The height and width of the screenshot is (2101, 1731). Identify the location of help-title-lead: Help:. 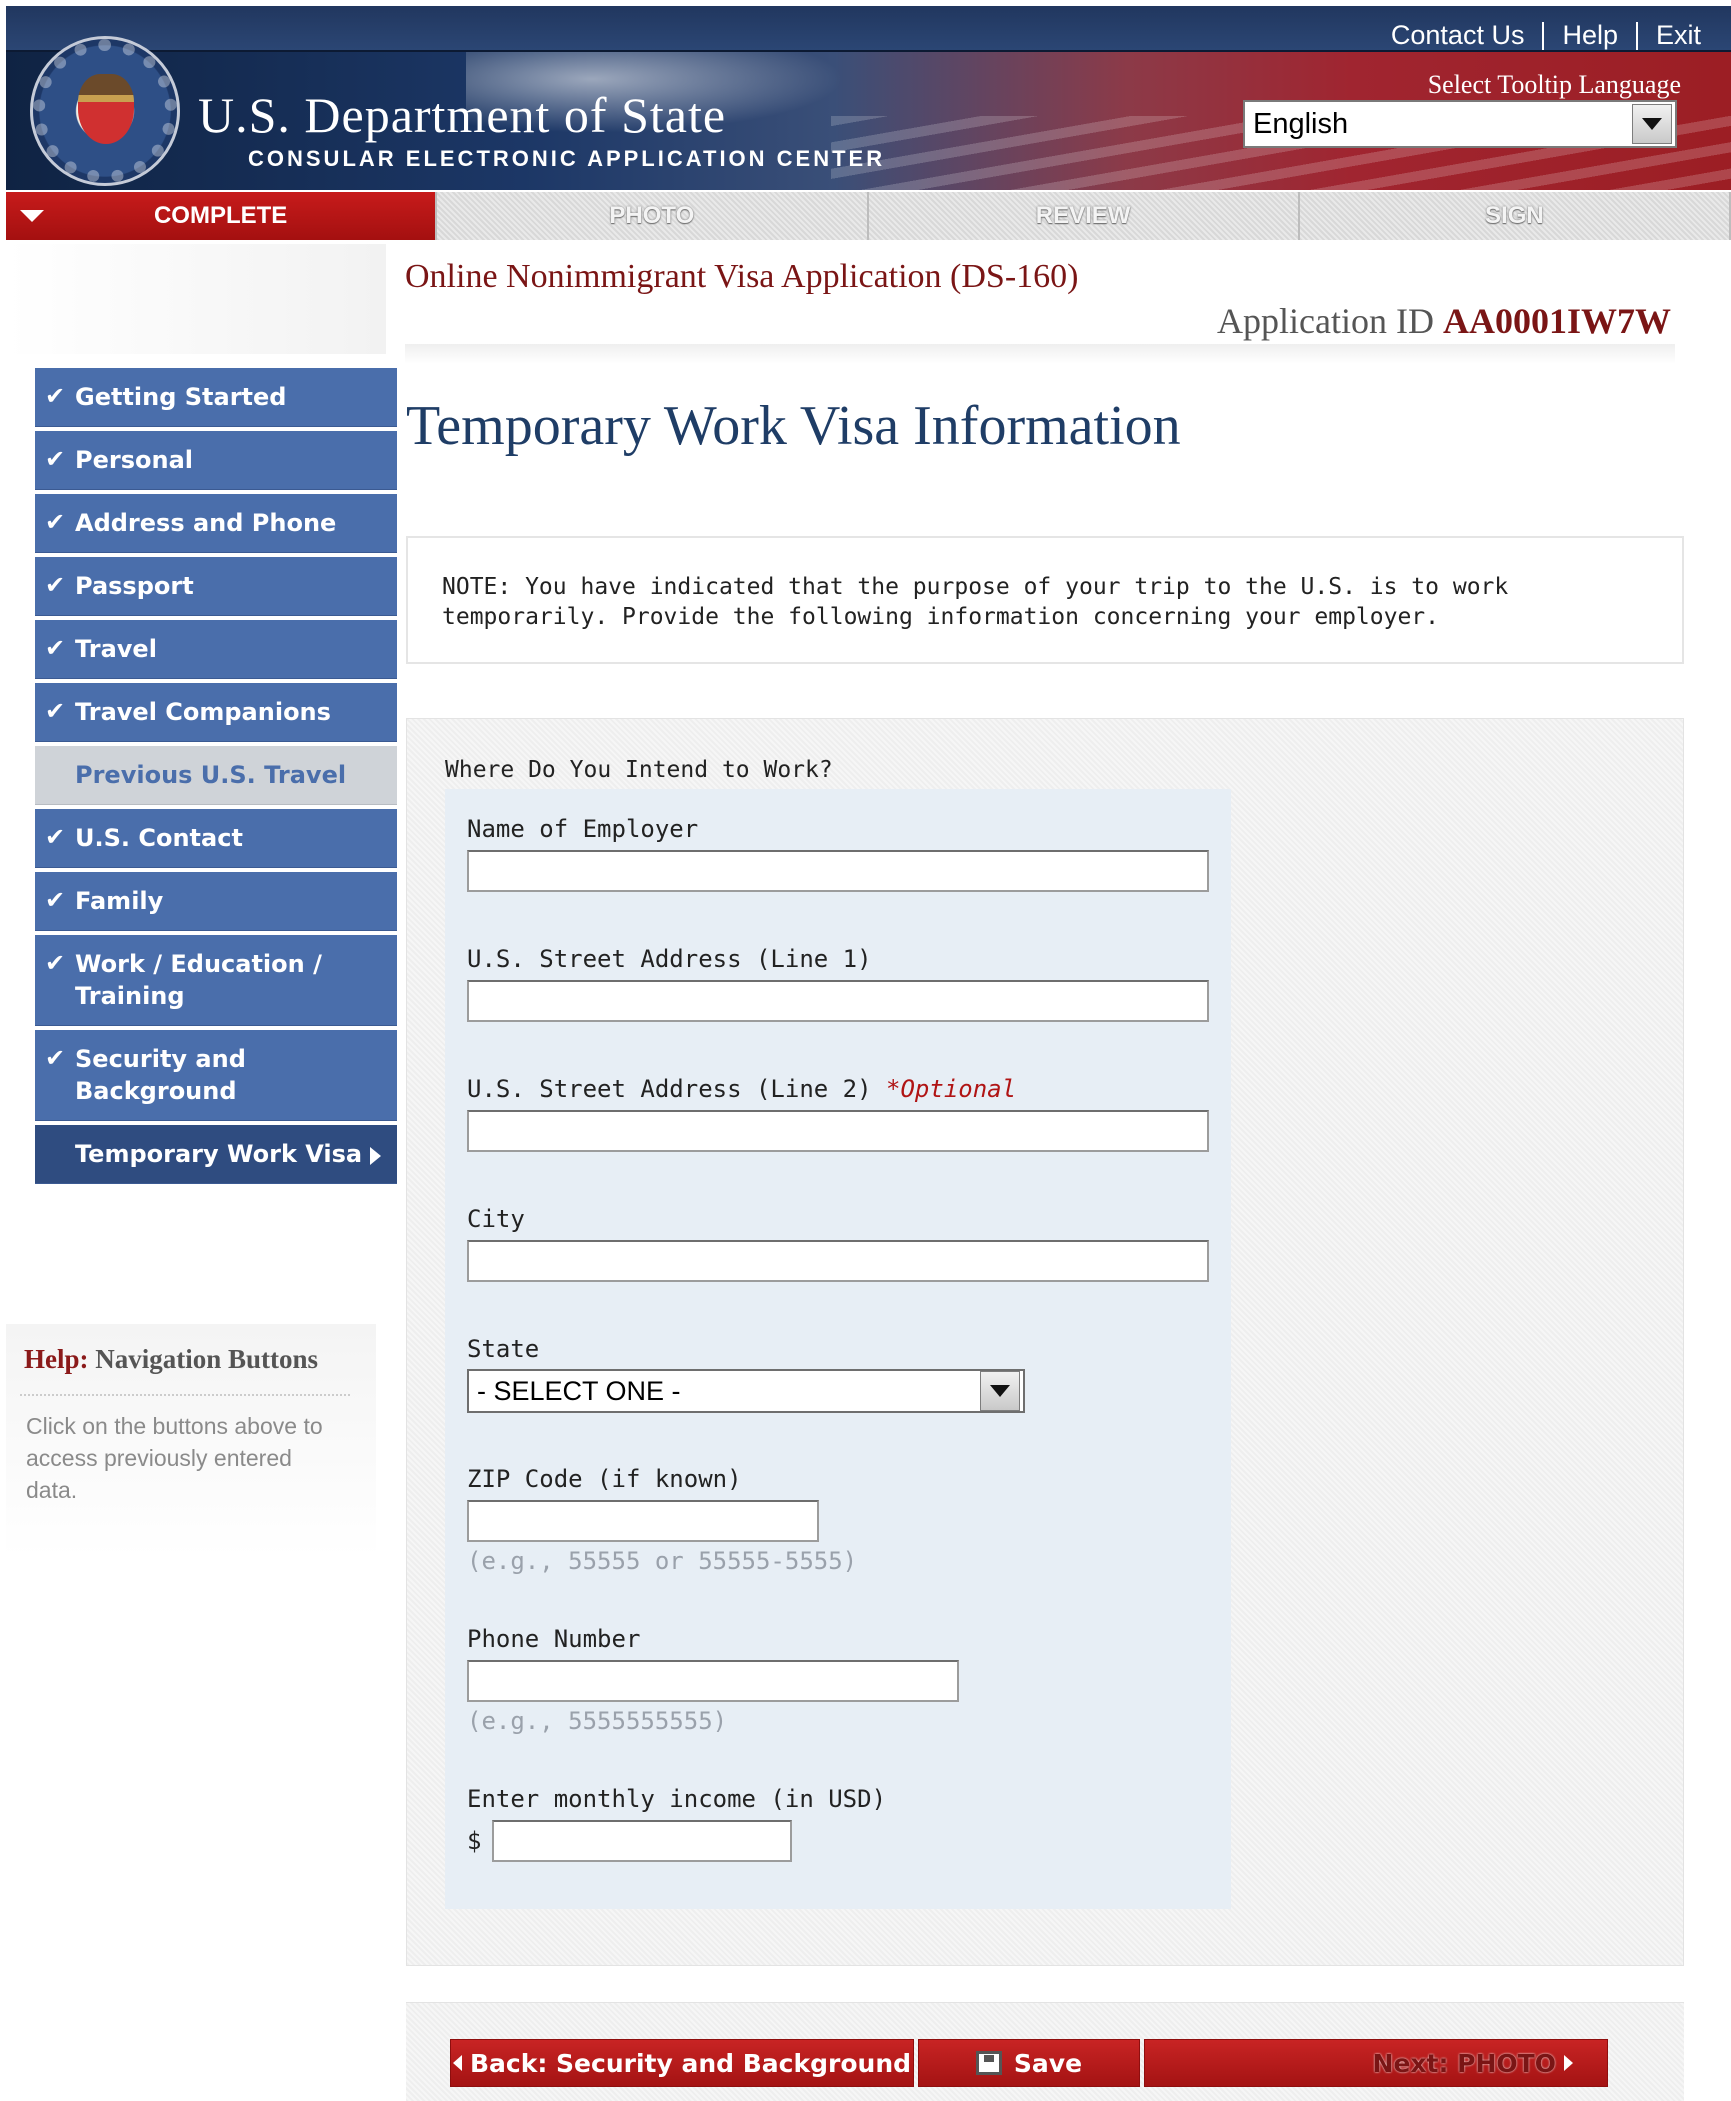
(56, 1359).